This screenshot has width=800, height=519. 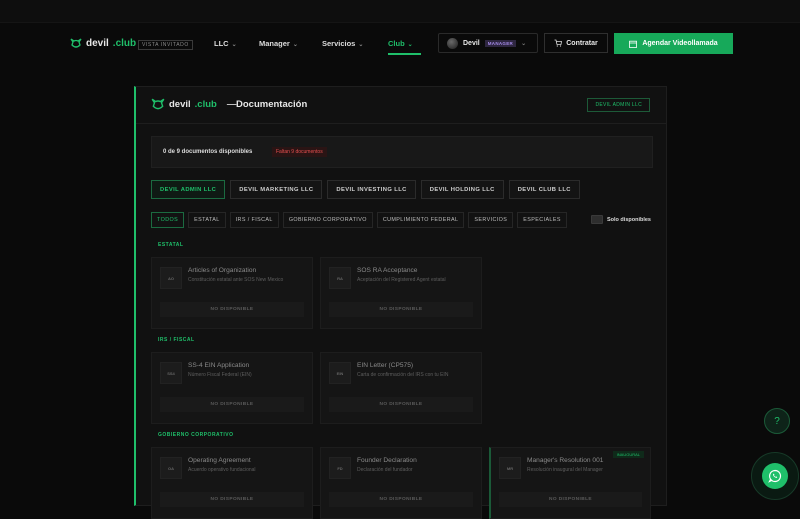 What do you see at coordinates (510, 468) in the screenshot?
I see `document-code-icon: MR` at bounding box center [510, 468].